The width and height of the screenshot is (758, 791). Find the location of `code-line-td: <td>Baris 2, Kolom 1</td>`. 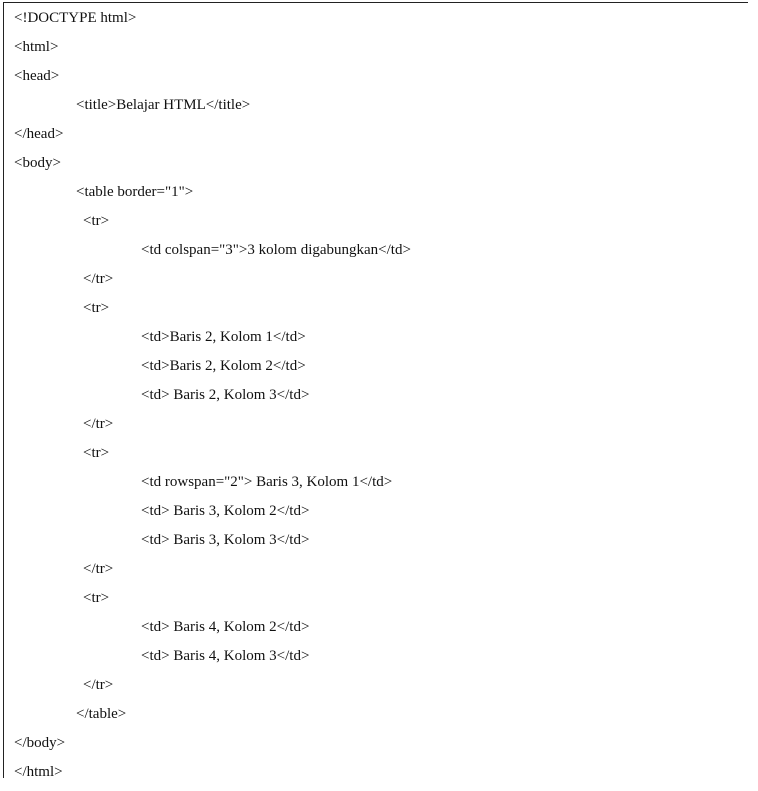

code-line-td: <td>Baris 2, Kolom 1</td> is located at coordinates (223, 337).